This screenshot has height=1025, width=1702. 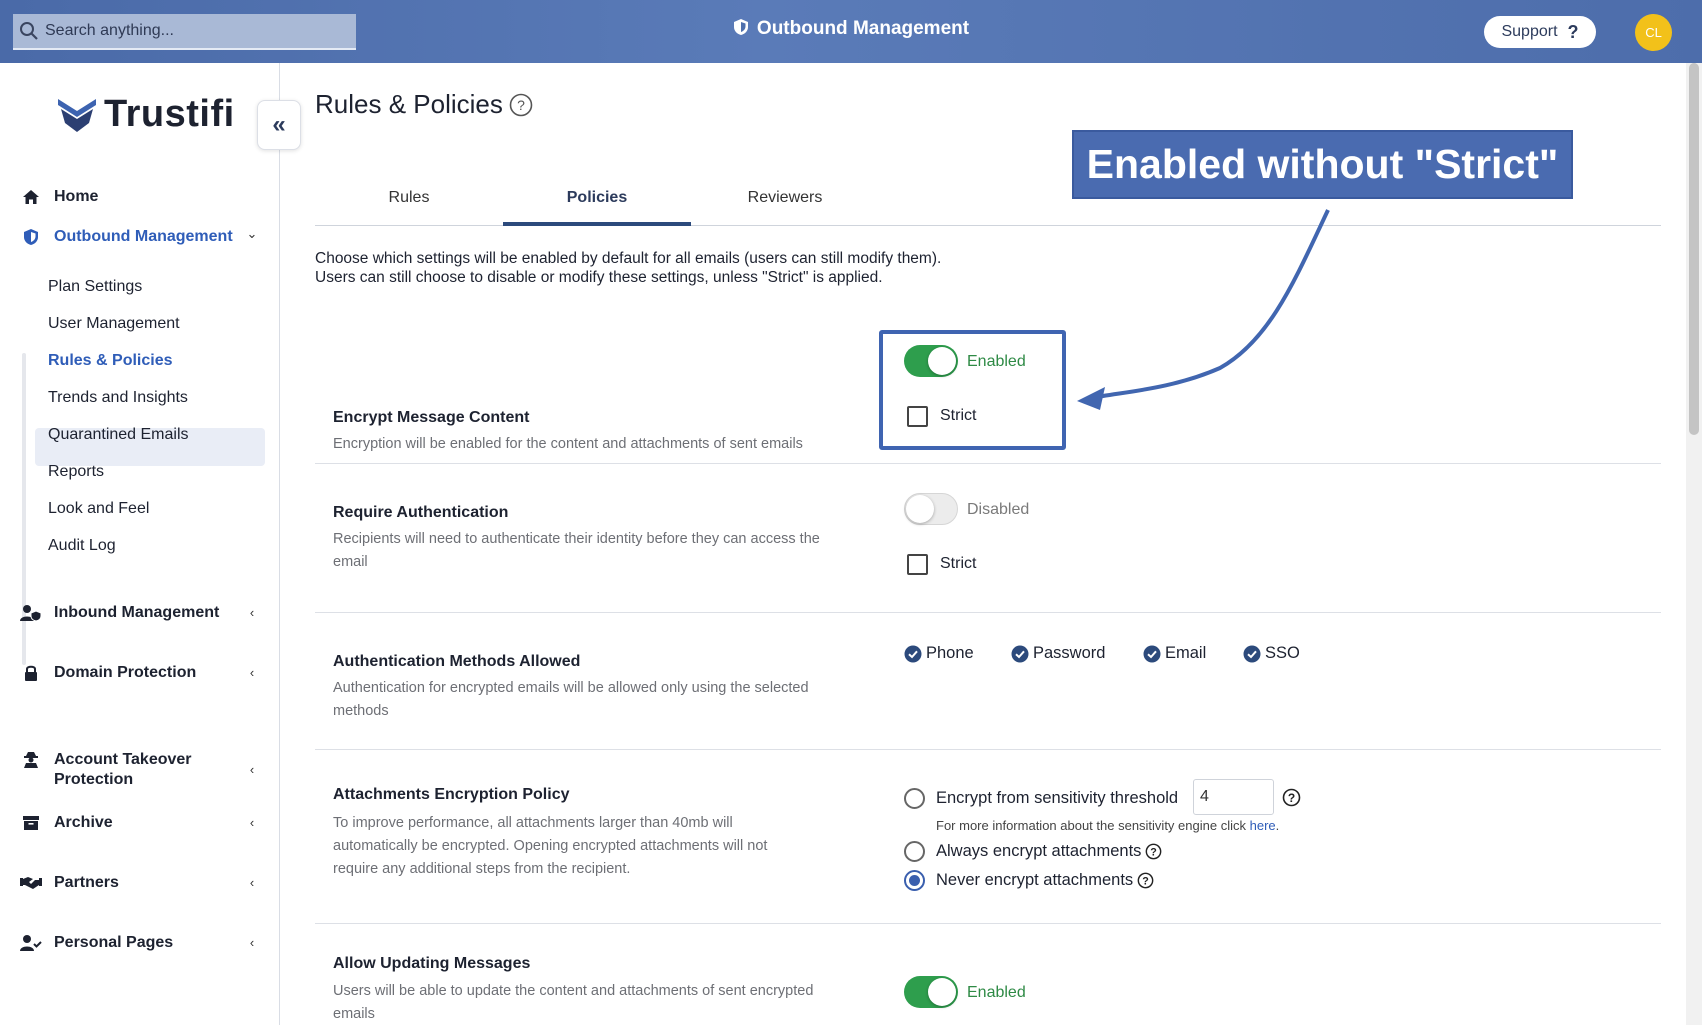 I want to click on user-check-icon, so click(x=31, y=943).